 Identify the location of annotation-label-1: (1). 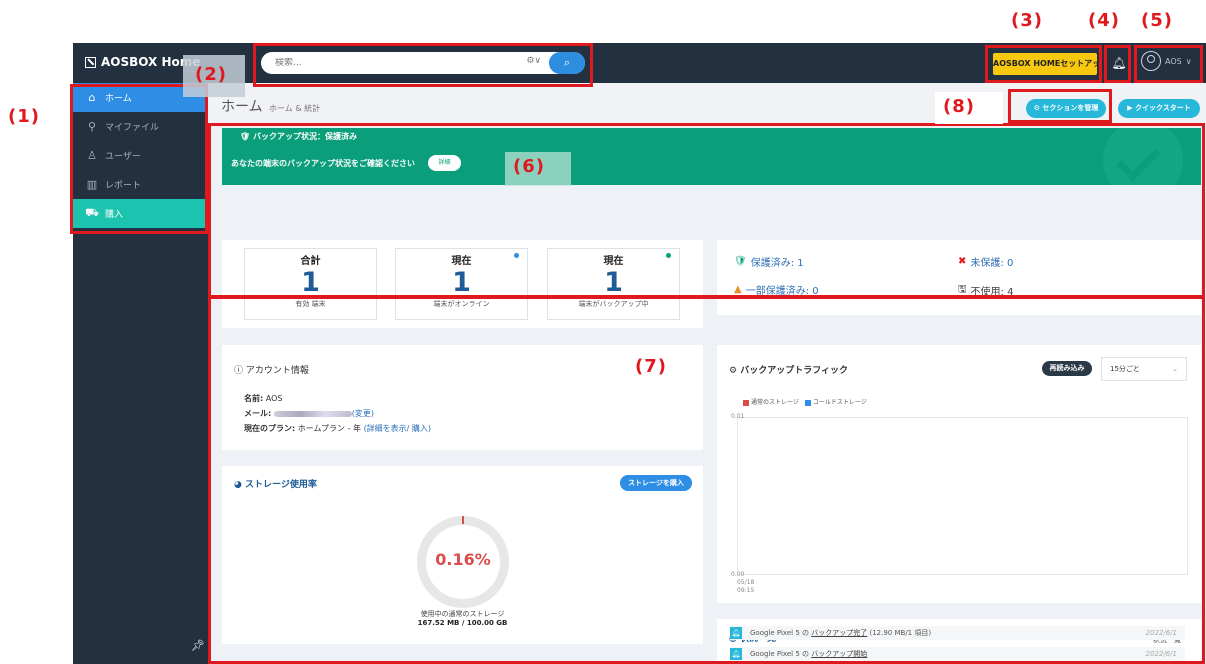
(24, 116).